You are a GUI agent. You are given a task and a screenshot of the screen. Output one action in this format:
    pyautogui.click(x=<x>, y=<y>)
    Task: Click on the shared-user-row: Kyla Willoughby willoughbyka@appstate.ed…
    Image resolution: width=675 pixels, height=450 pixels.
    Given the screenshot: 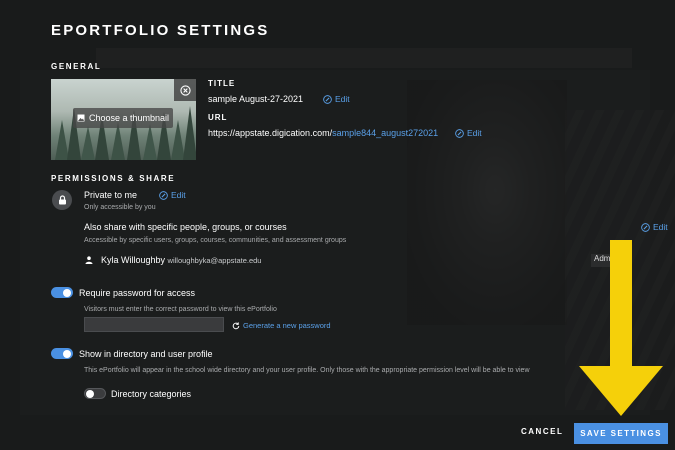 What is the action you would take?
    pyautogui.click(x=181, y=260)
    